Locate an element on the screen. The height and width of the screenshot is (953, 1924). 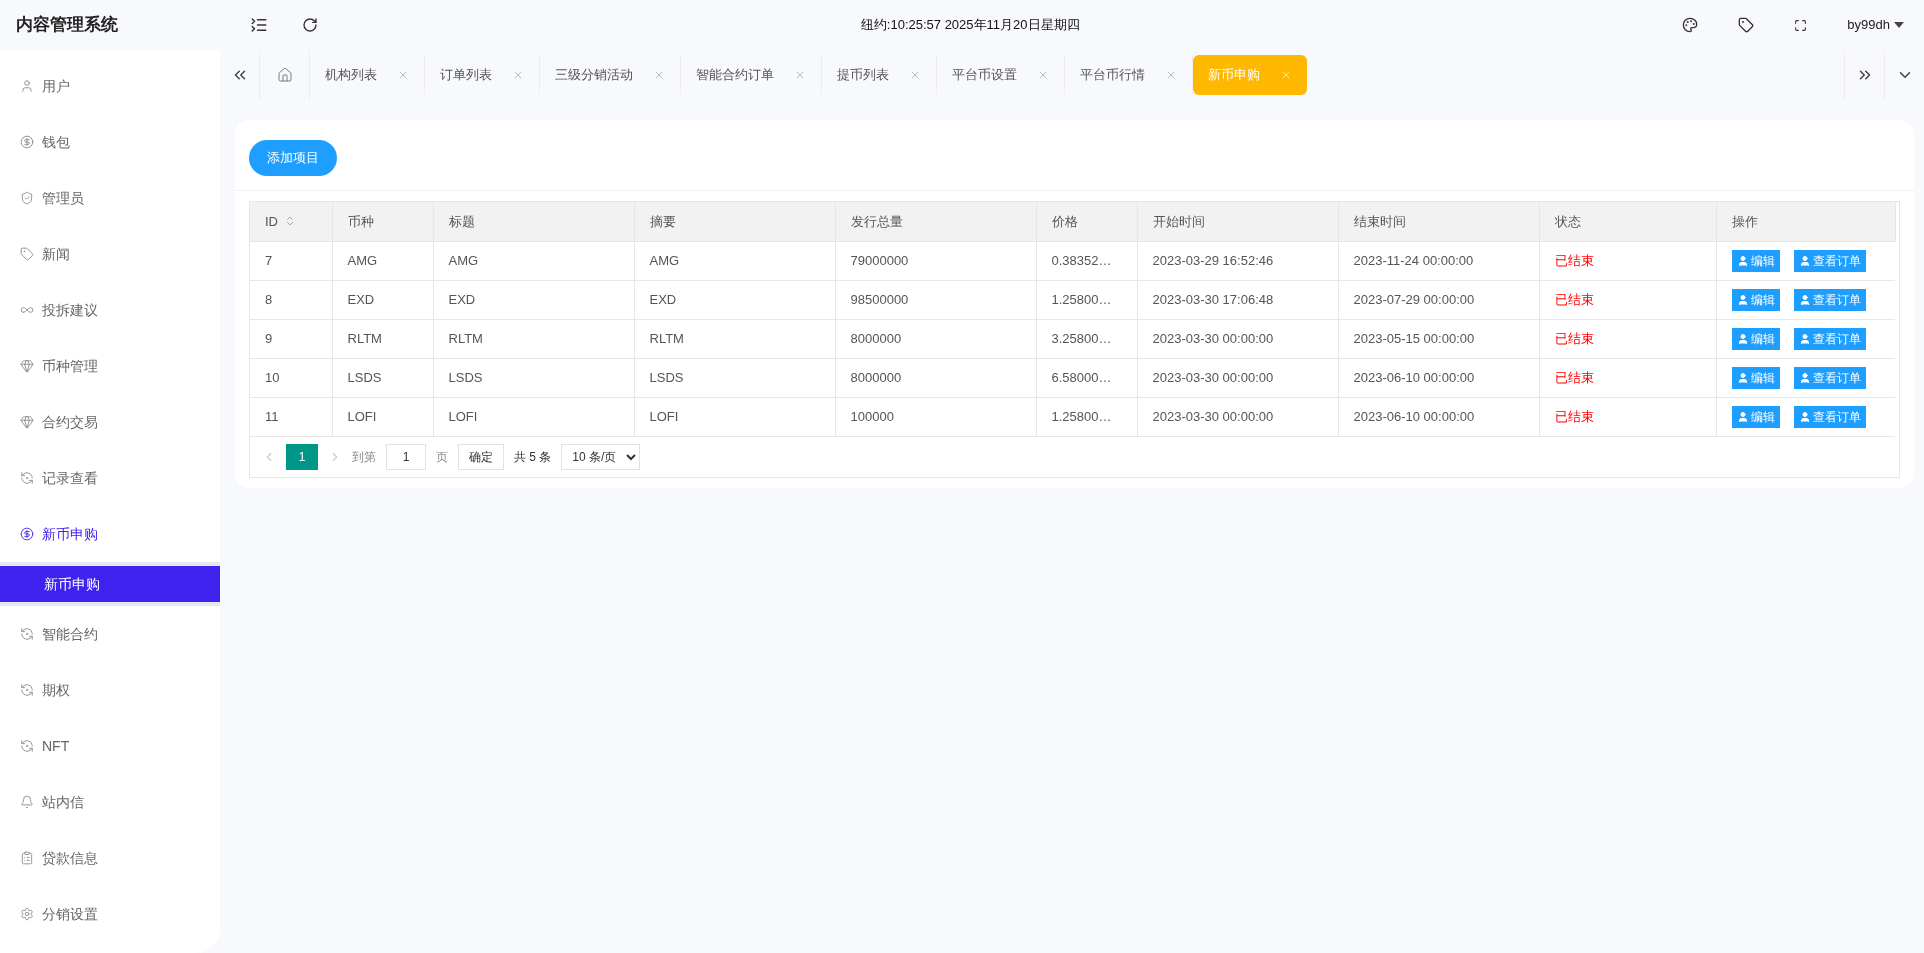
table-cell: 98500000 is located at coordinates (879, 299).